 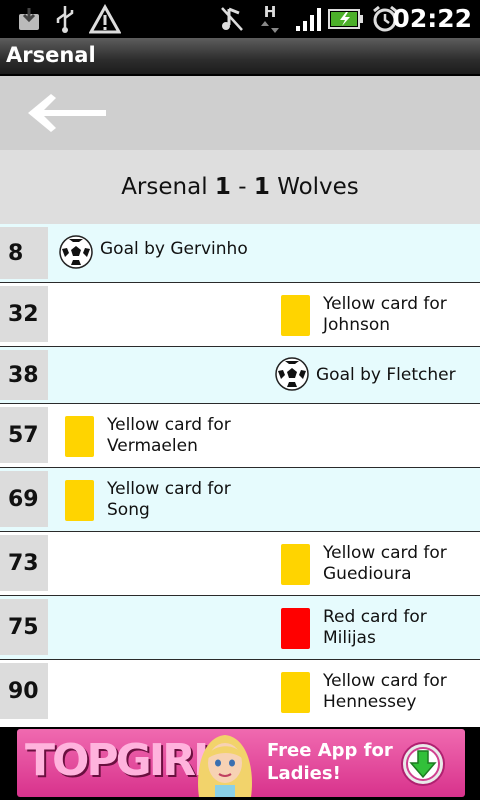 What do you see at coordinates (385, 563) in the screenshot?
I see `event-text: Yellow card for Guedioura` at bounding box center [385, 563].